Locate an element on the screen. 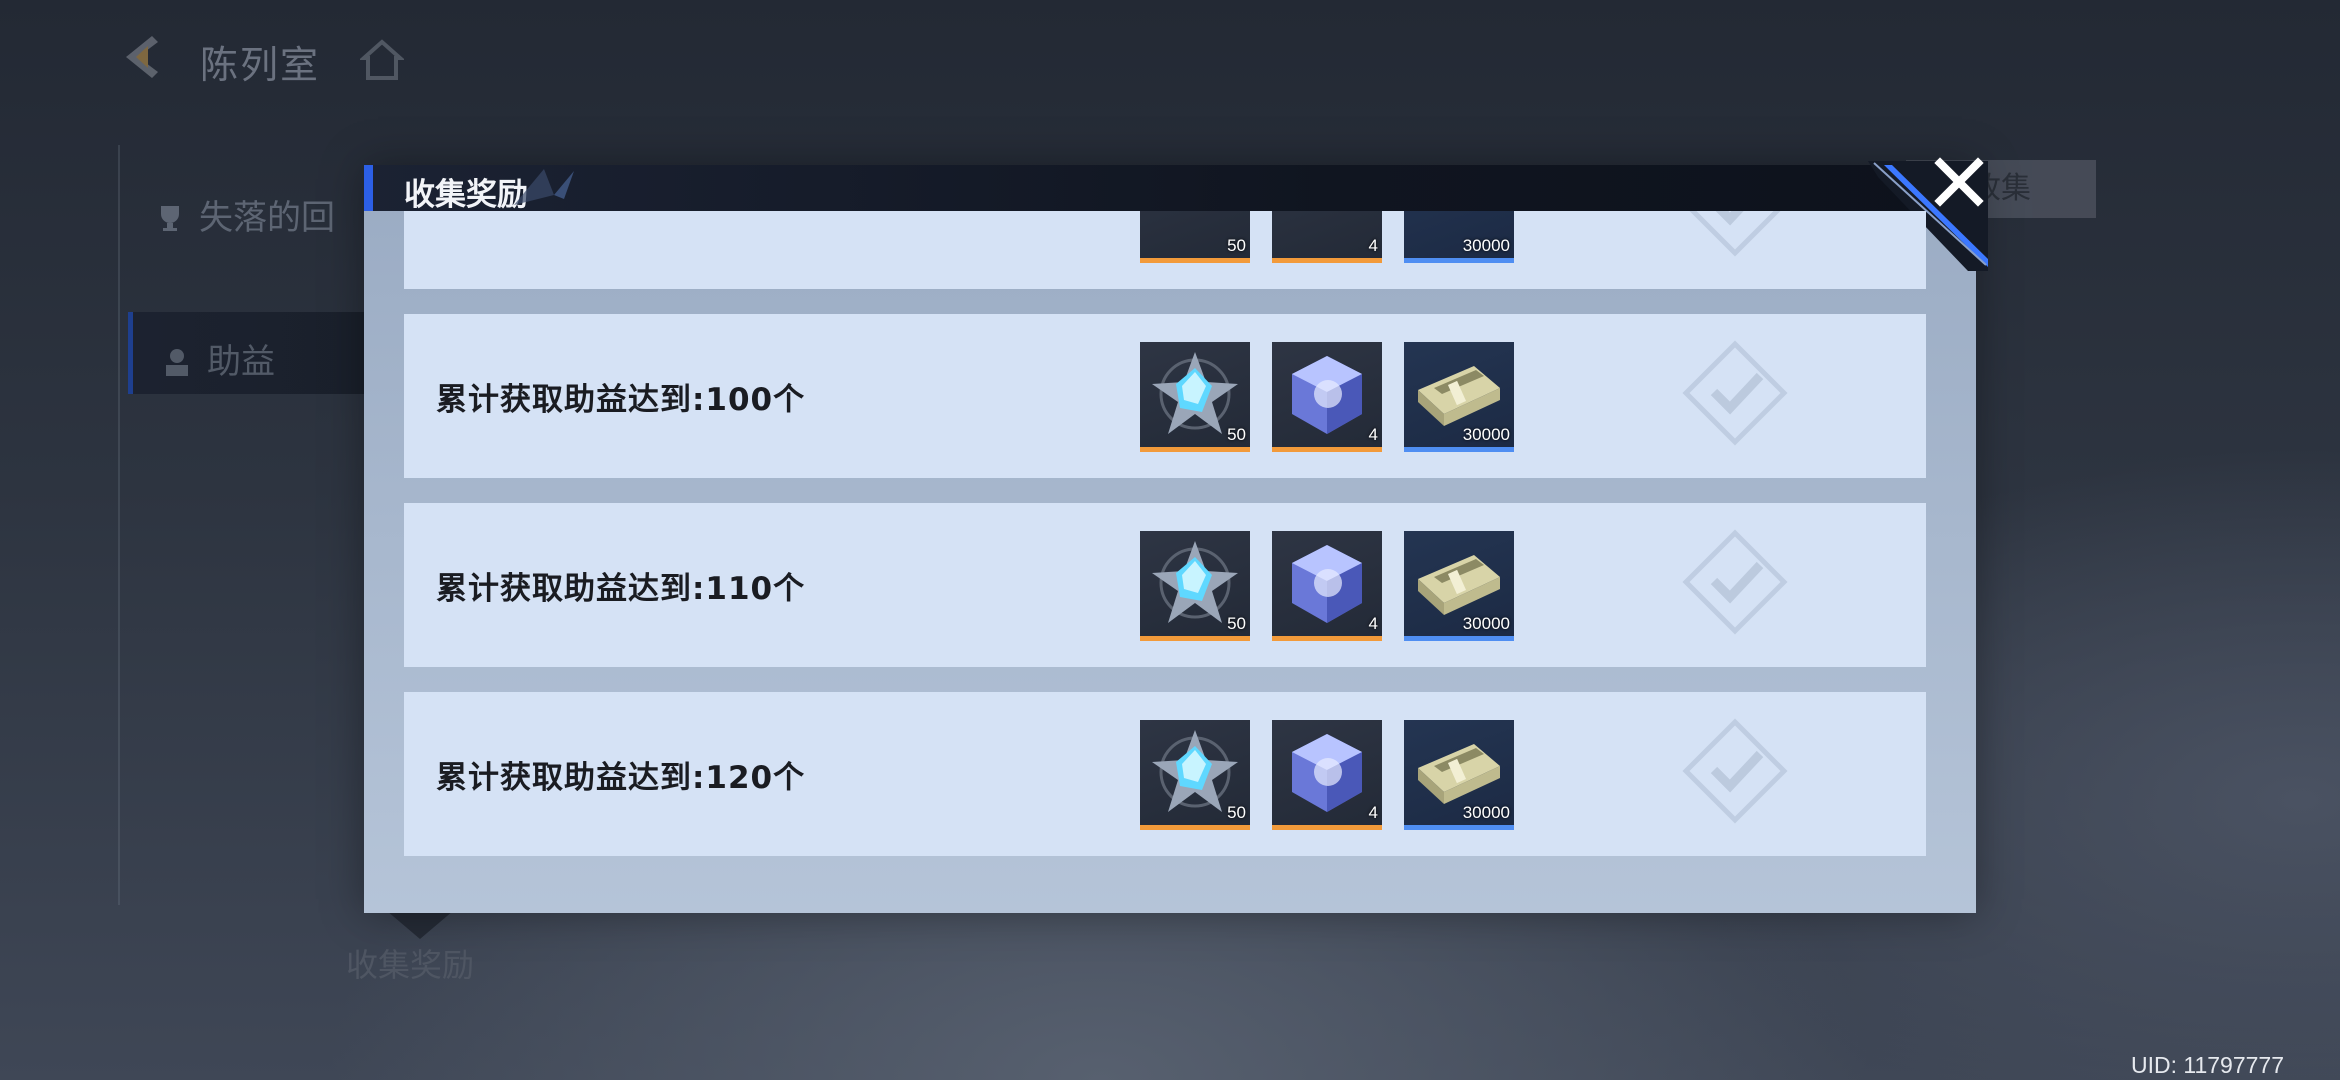  background-tab-lost: 失落的回 is located at coordinates (245, 214).